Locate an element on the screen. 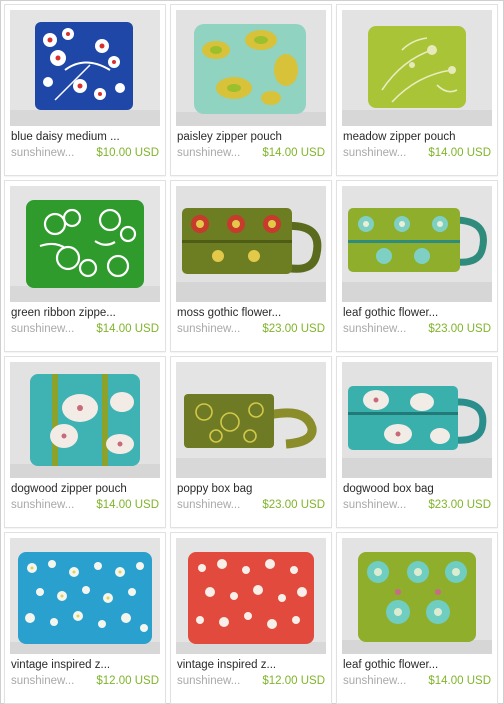 The height and width of the screenshot is (704, 504). product-image-leaf-gothic-pouch is located at coordinates (417, 596).